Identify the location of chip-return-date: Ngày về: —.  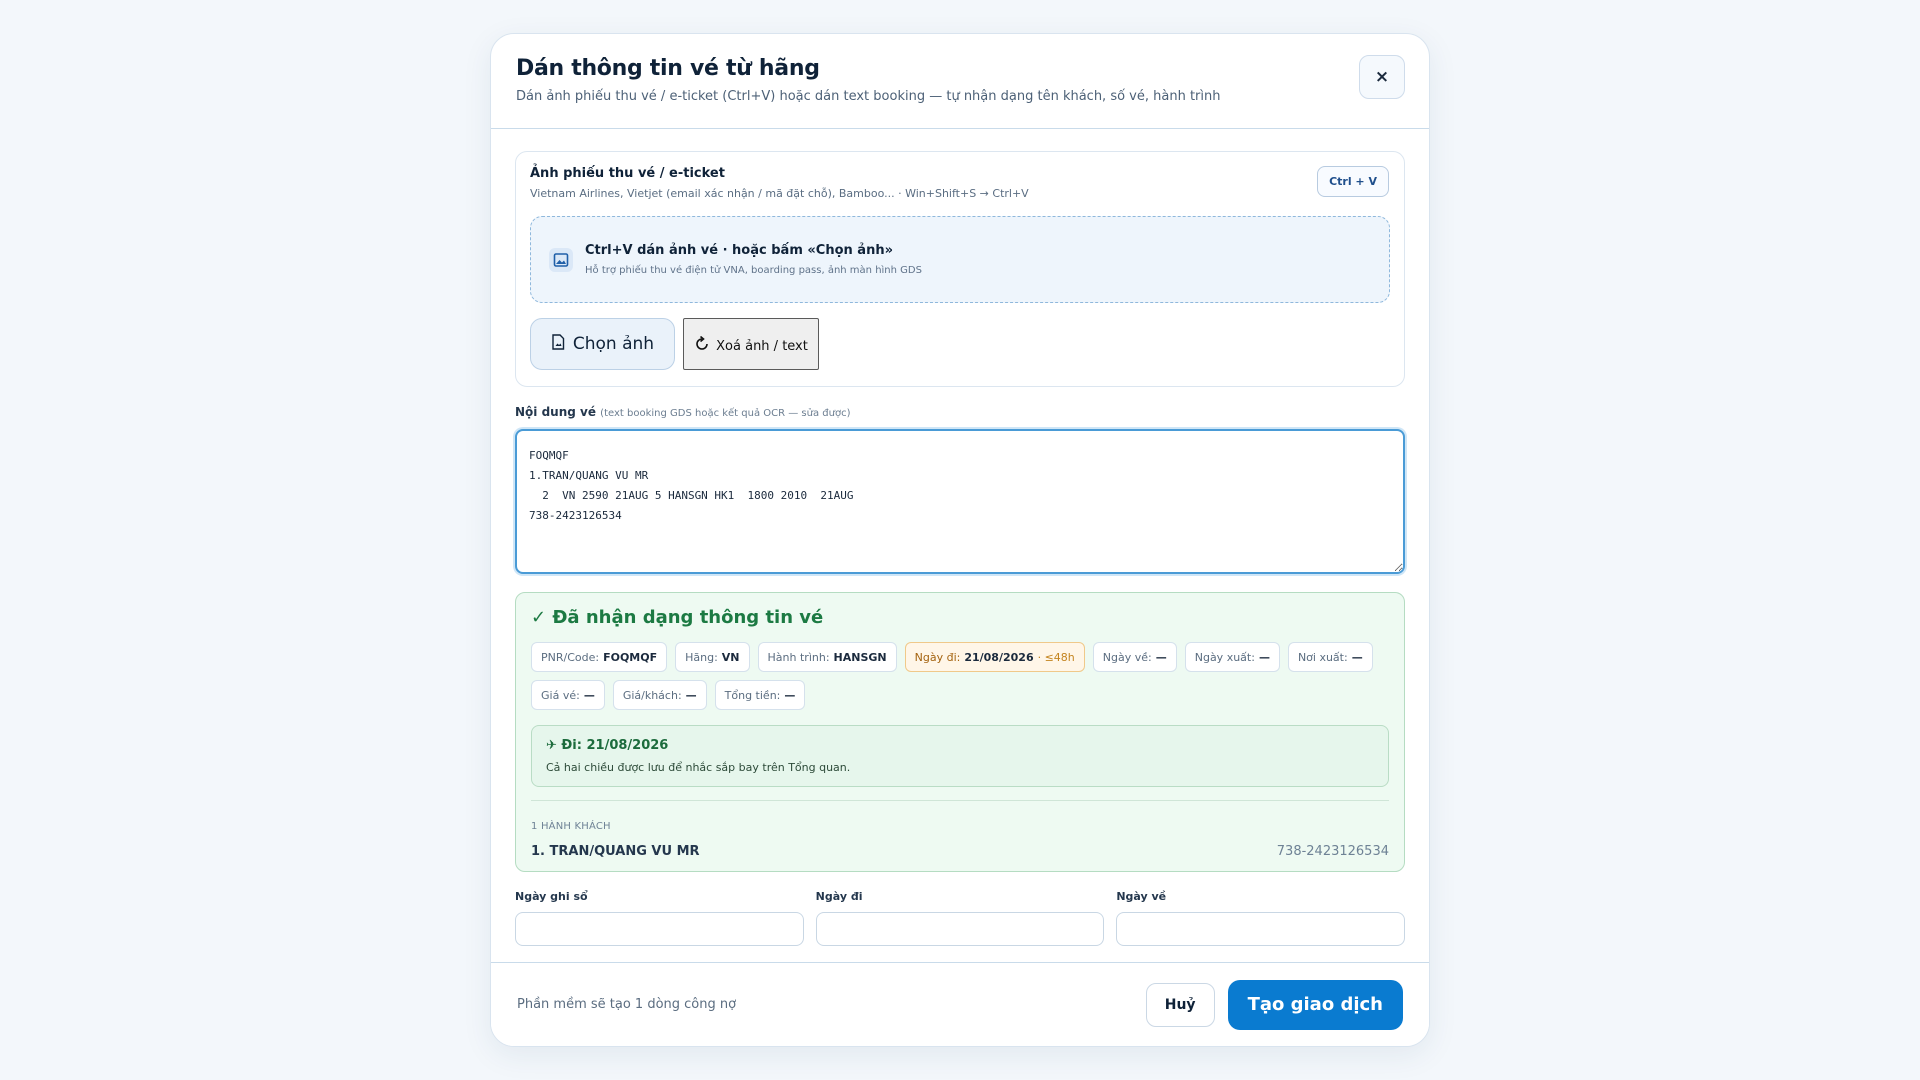
(1134, 657).